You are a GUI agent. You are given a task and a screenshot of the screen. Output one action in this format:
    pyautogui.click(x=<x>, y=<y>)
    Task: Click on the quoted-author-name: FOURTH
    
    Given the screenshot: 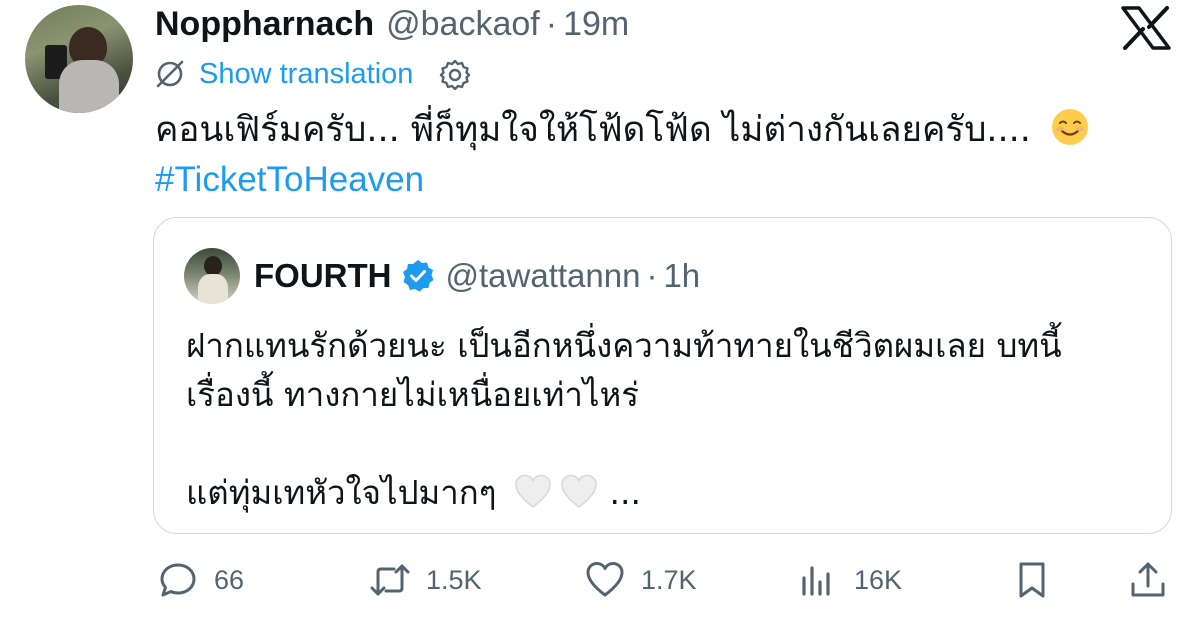 What is the action you would take?
    pyautogui.click(x=322, y=276)
    